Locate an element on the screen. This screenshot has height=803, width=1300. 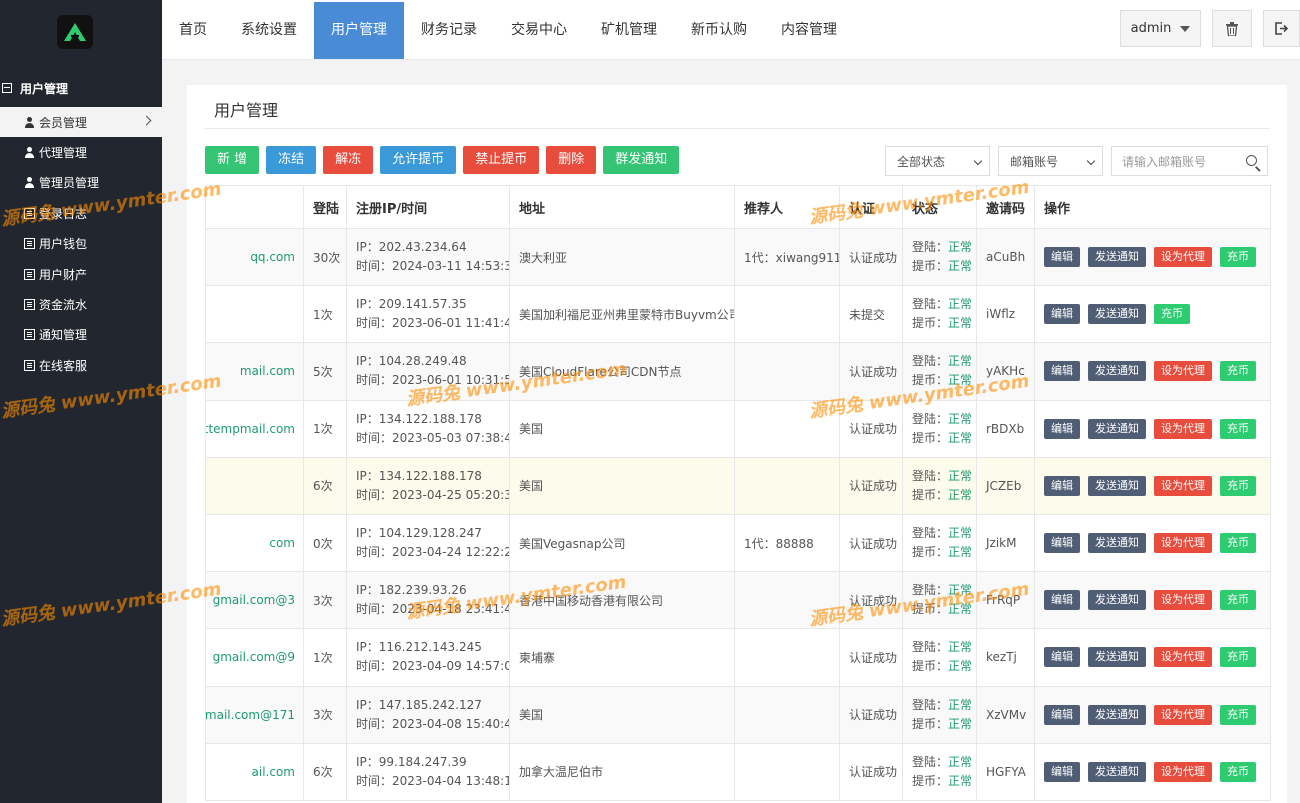
sidebar-item: 用户财产 is located at coordinates (81, 274).